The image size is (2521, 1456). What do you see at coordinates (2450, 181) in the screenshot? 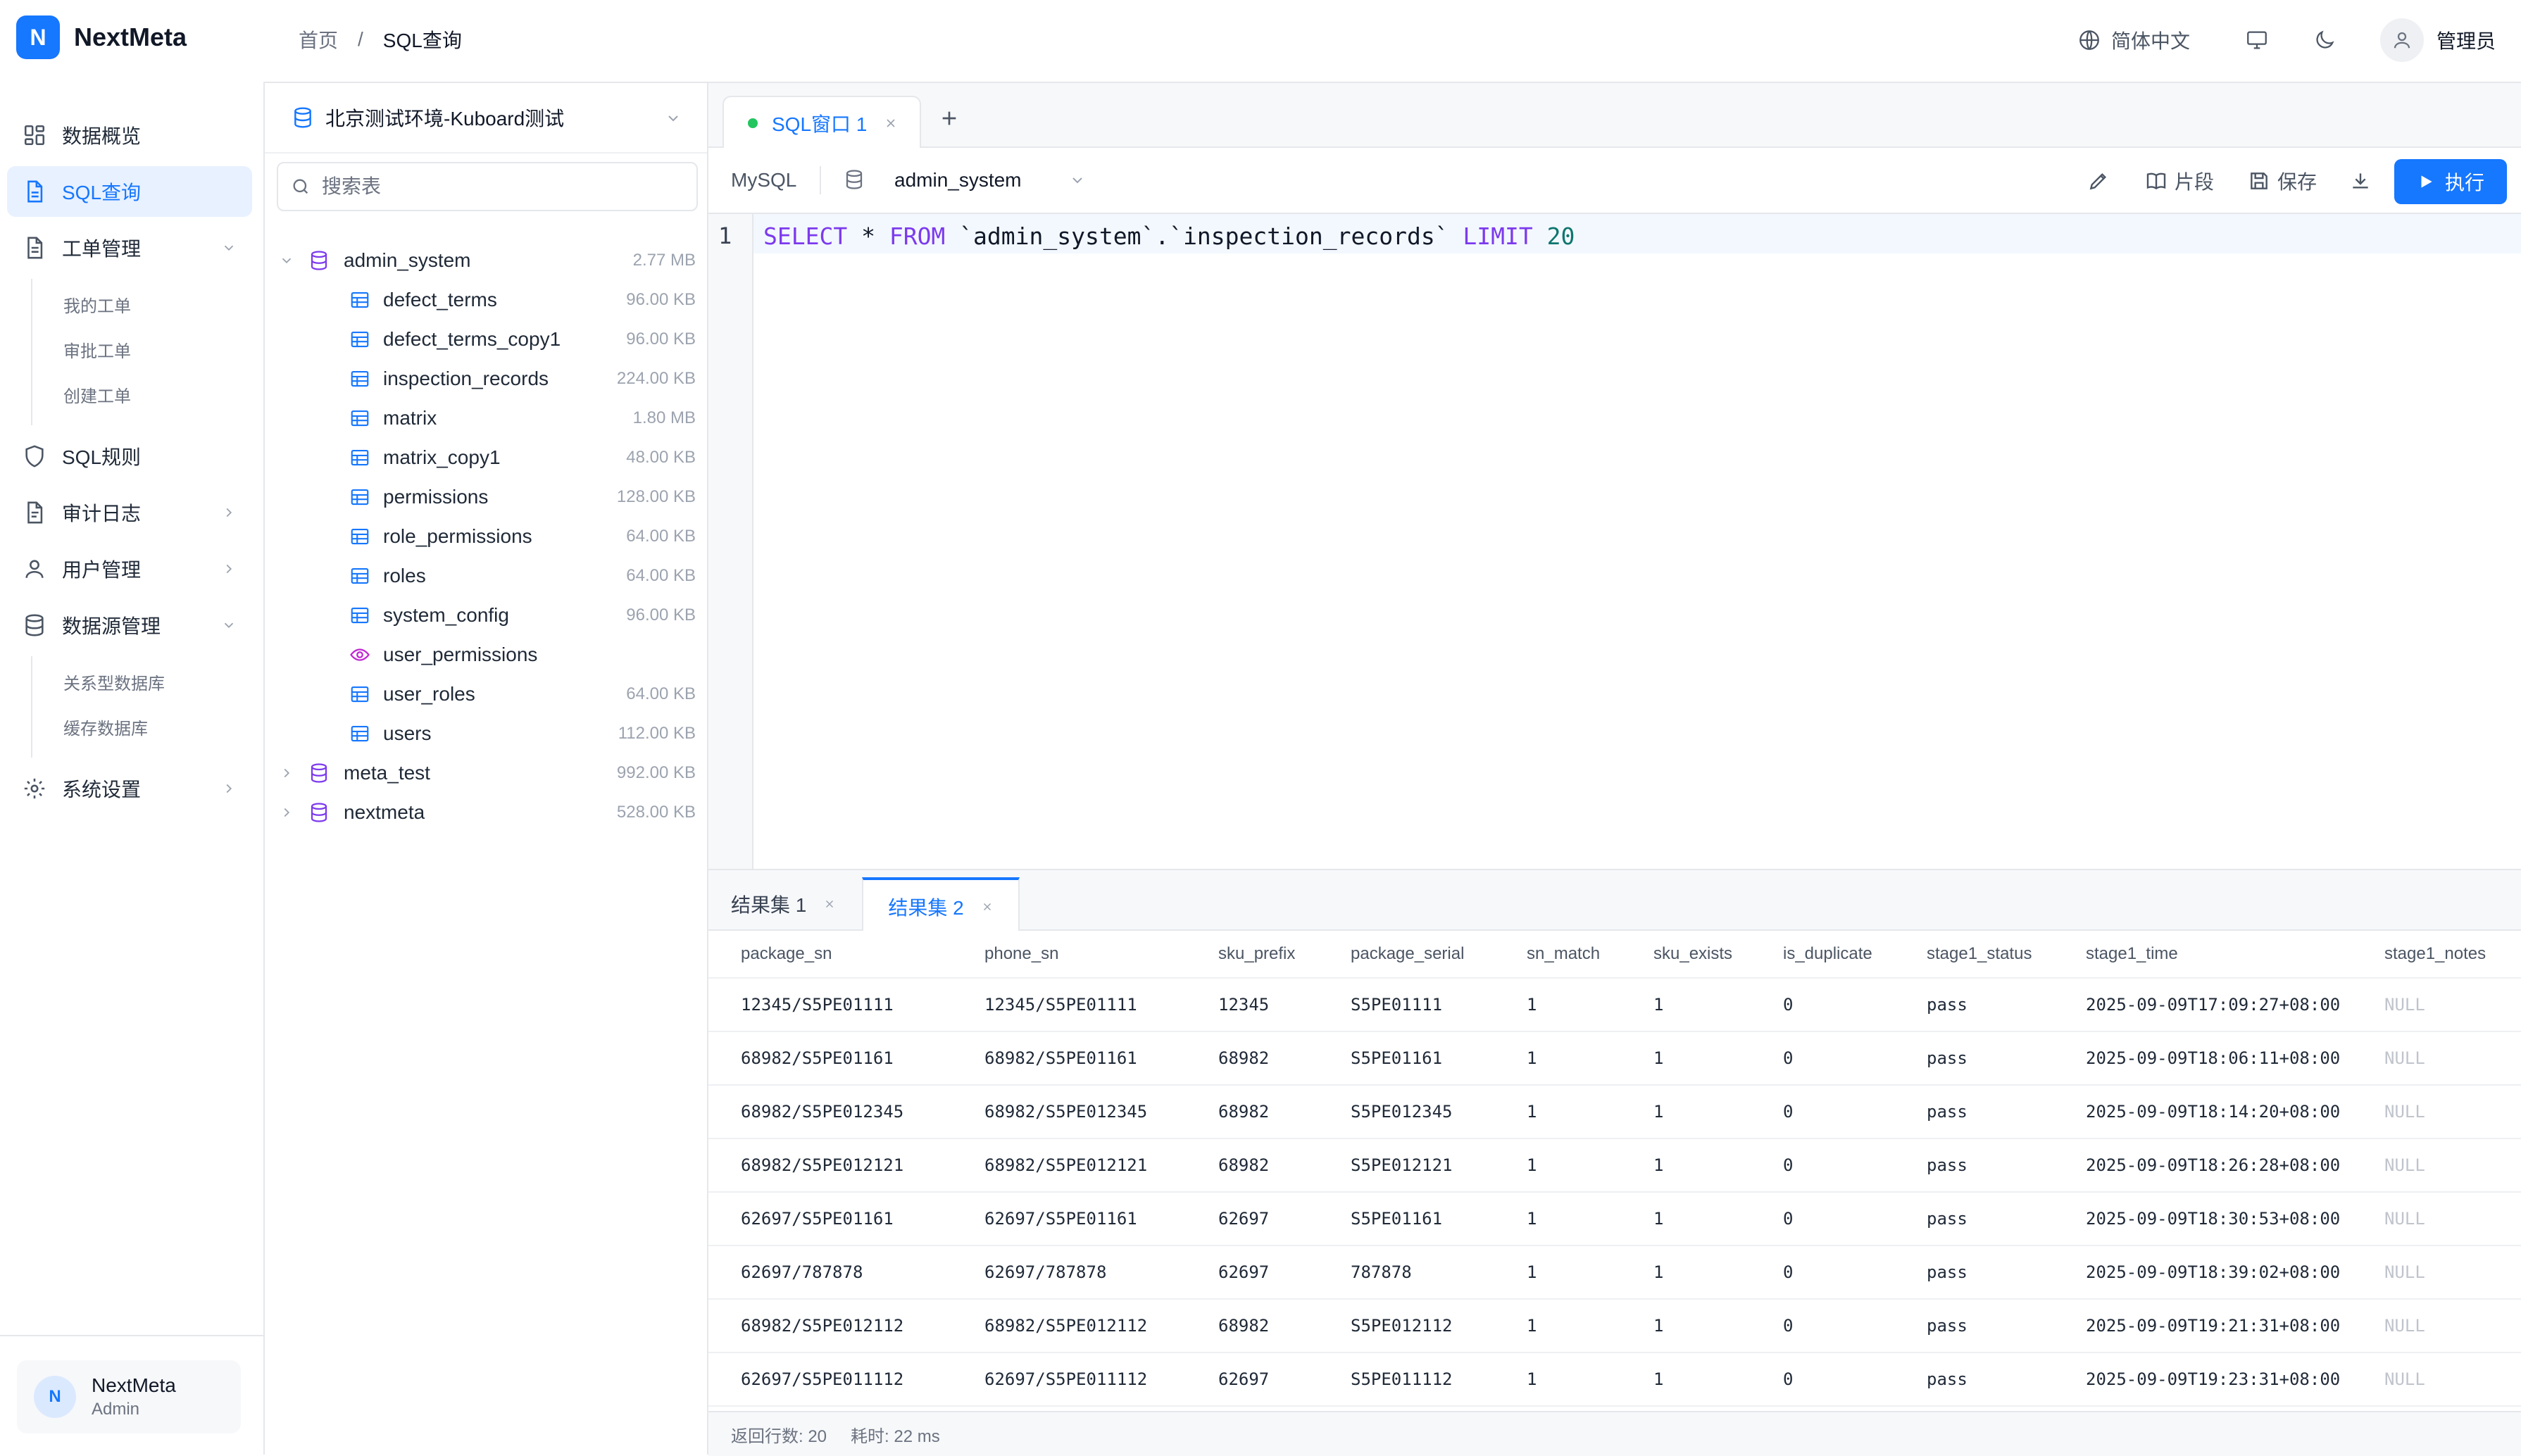
I see `run-button: 执行` at bounding box center [2450, 181].